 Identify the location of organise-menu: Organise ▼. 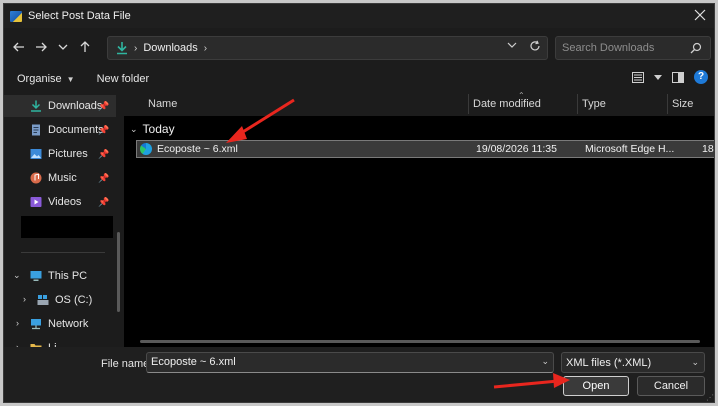
(46, 79).